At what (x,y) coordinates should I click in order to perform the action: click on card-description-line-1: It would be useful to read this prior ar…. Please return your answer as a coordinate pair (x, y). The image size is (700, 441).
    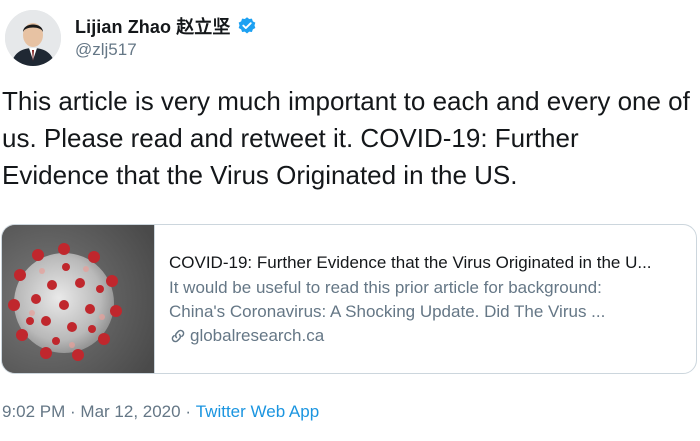
    Looking at the image, I should click on (385, 287).